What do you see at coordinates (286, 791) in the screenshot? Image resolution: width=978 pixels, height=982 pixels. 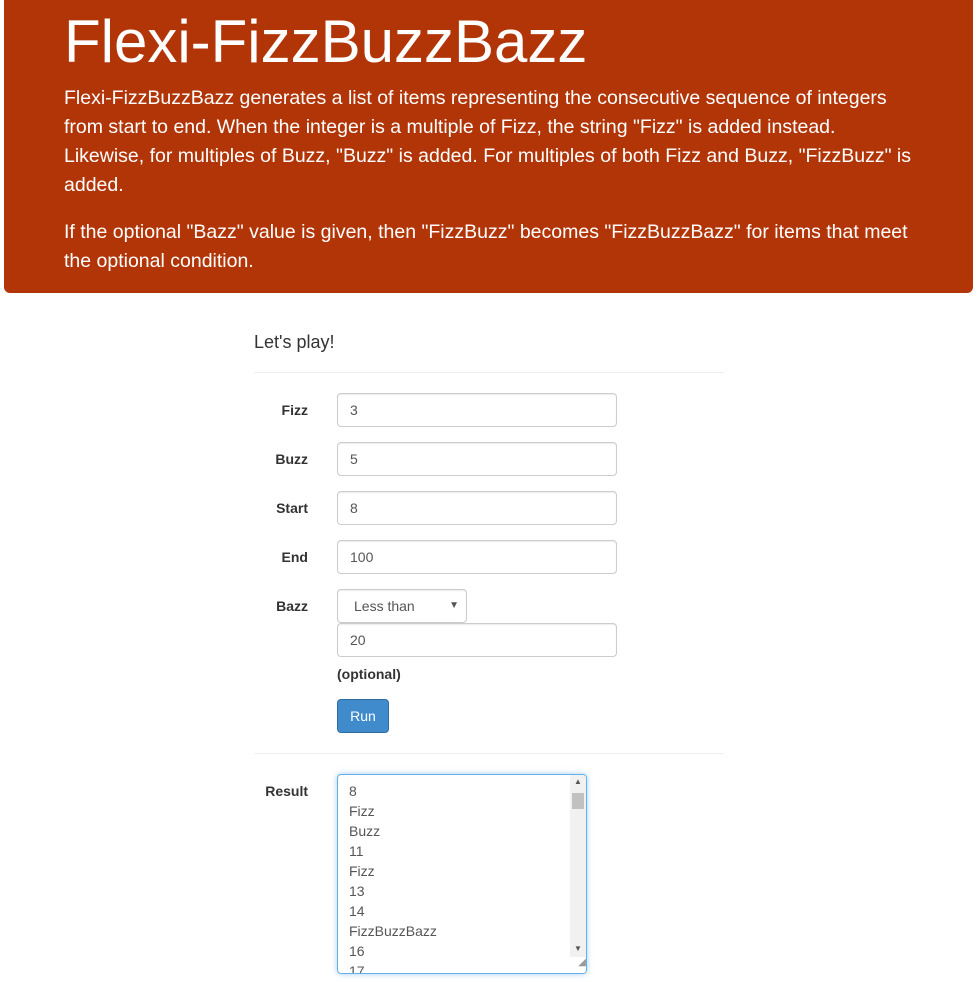 I see `result-label: Result` at bounding box center [286, 791].